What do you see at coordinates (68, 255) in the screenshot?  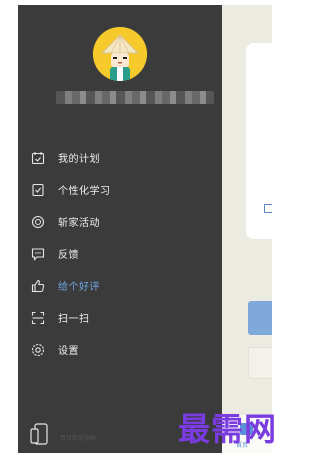 I see `menu-item-label: 反馈` at bounding box center [68, 255].